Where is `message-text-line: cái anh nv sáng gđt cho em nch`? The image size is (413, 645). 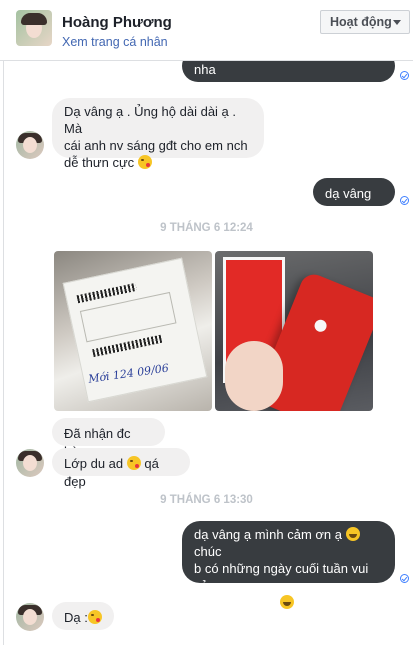
message-text-line: cái anh nv sáng gđt cho em nch is located at coordinates (156, 145).